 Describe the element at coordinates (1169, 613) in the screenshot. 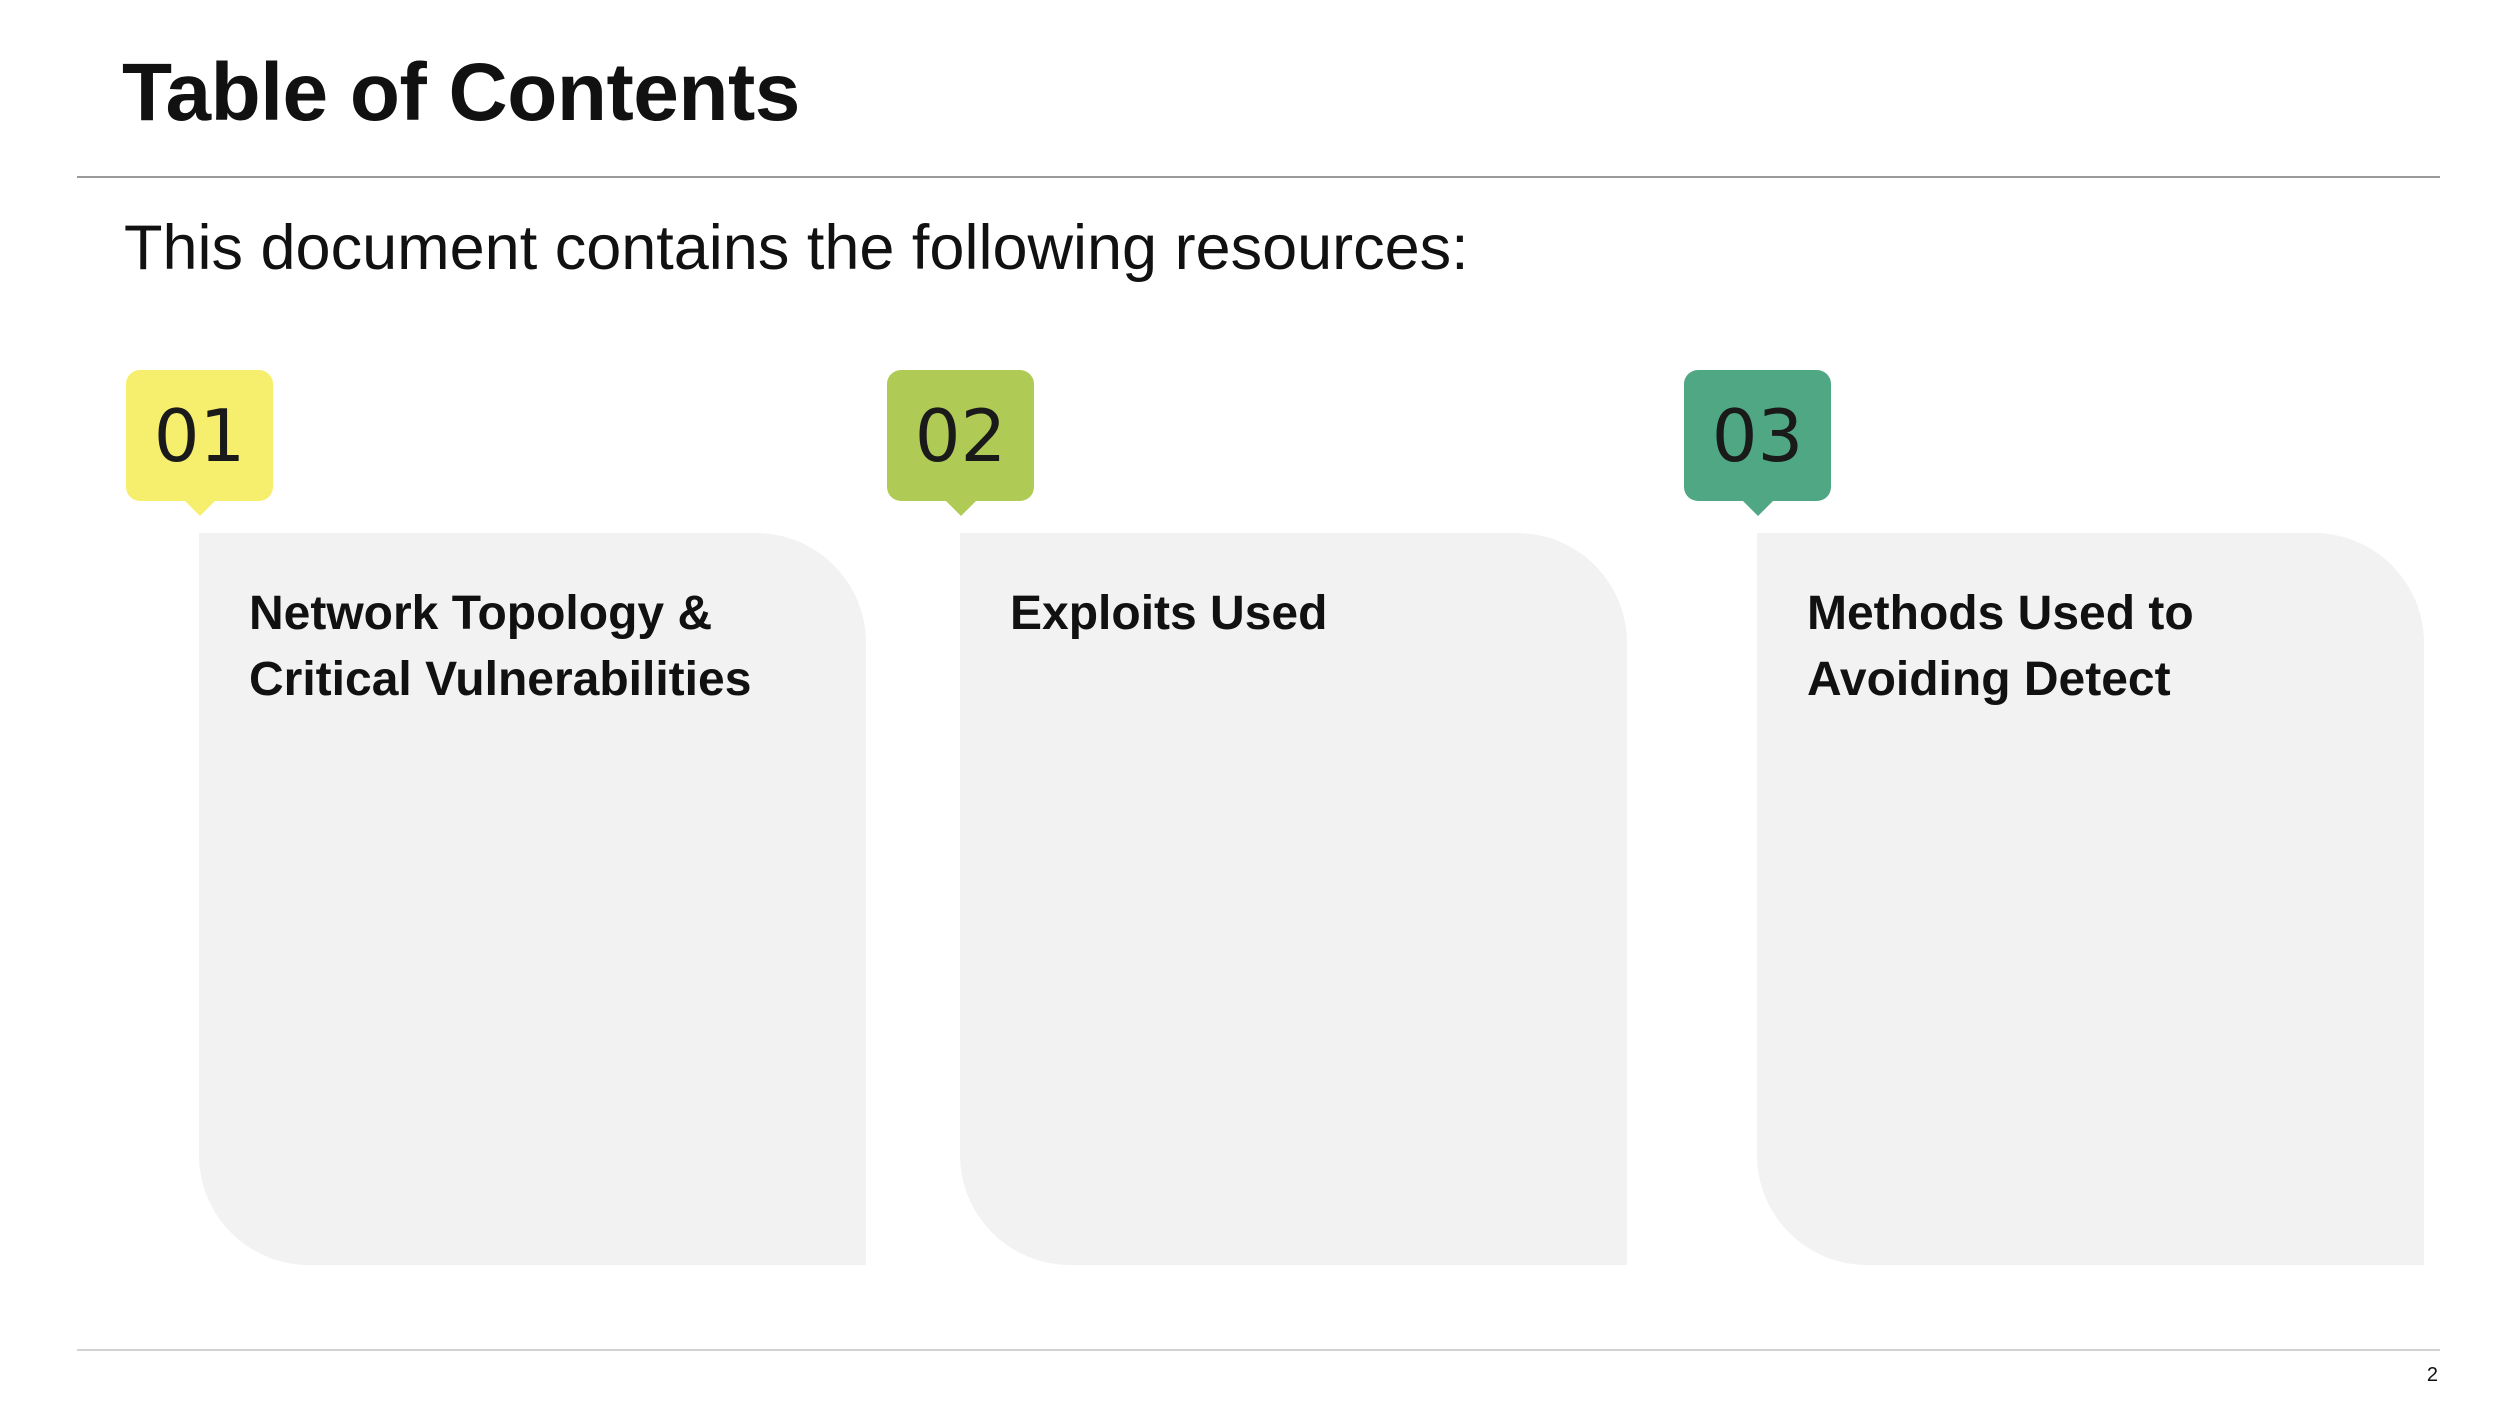

I see `toc-card-heading: Exploits Used` at that location.